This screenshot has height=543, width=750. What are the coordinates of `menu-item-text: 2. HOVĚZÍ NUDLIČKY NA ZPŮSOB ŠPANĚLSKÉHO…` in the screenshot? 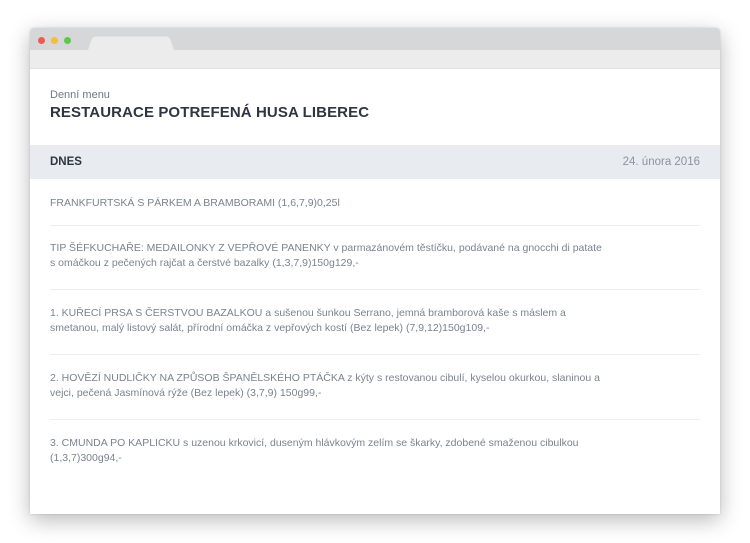 It's located at (325, 385).